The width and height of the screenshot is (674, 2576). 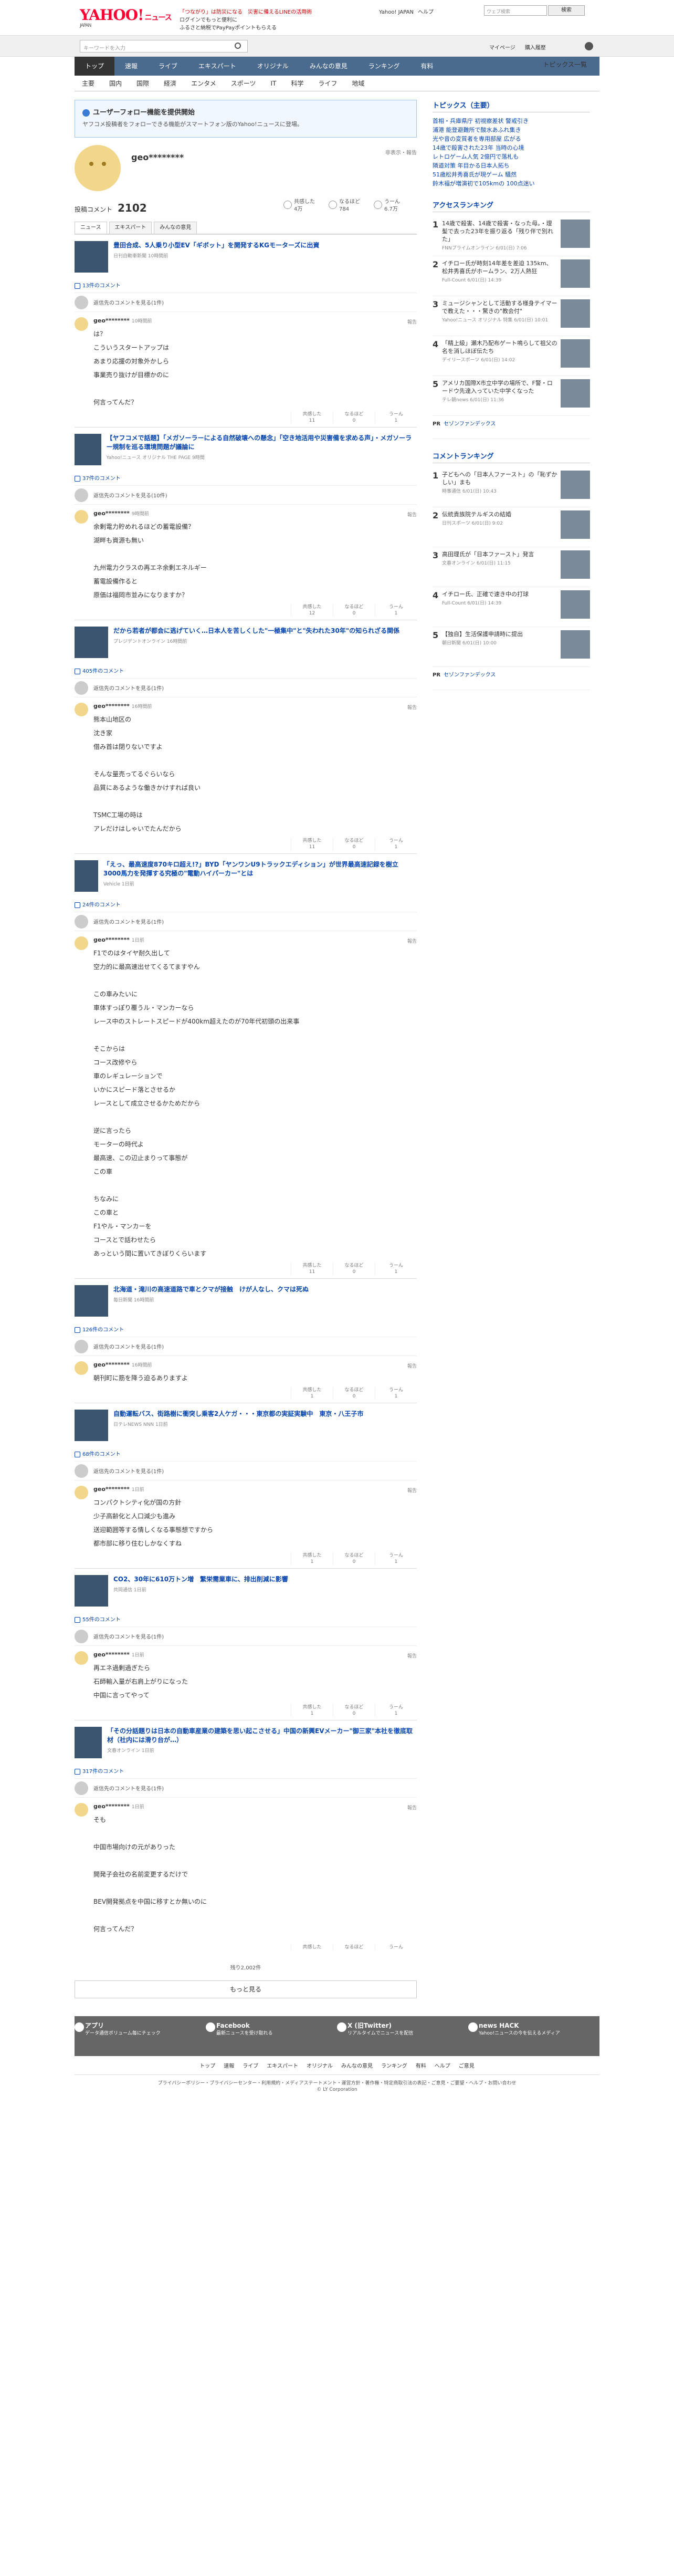 What do you see at coordinates (565, 64) in the screenshot?
I see `topics-list-link: トピックス一覧` at bounding box center [565, 64].